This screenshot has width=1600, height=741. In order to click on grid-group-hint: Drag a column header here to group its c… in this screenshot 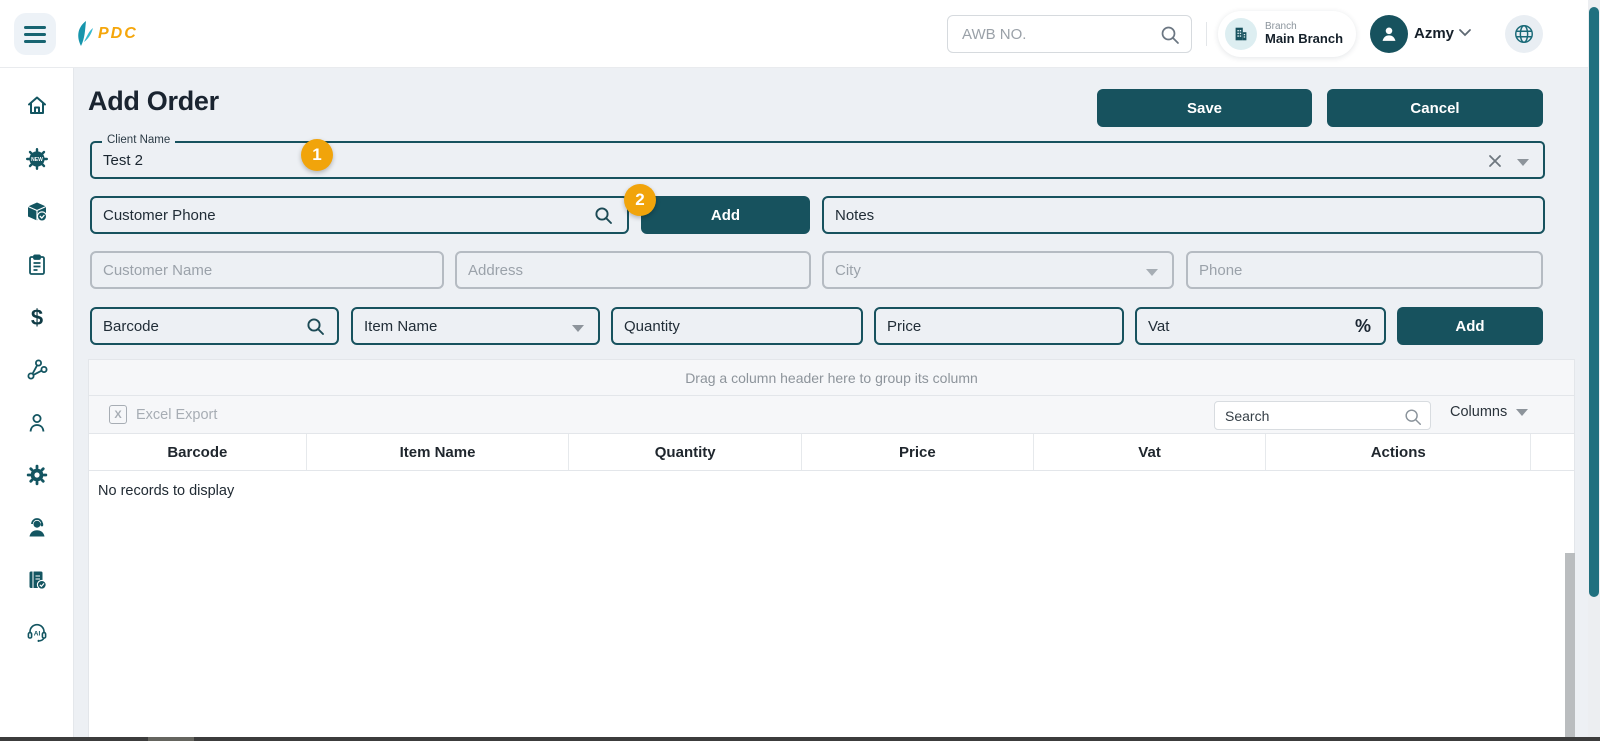, I will do `click(831, 377)`.